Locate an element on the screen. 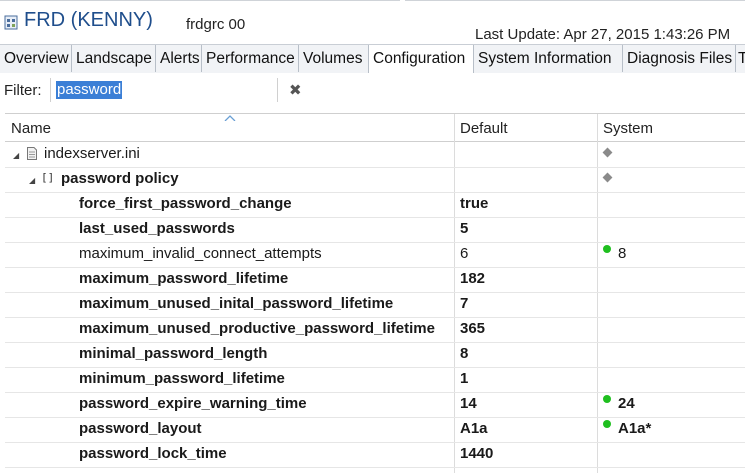 The image size is (745, 473). row-default: 1440 is located at coordinates (477, 453).